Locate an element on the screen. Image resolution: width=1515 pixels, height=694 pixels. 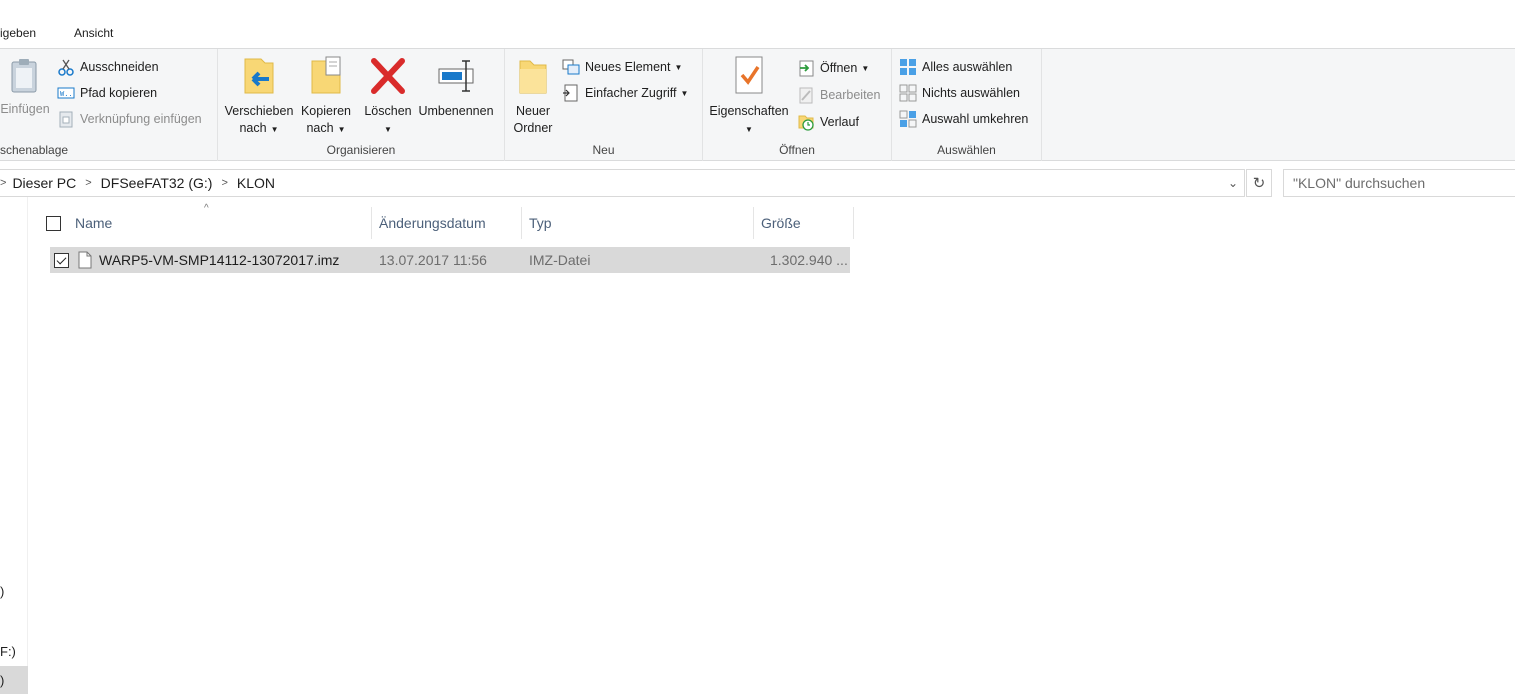
column-header-name: Name ^ is located at coordinates (205, 221).